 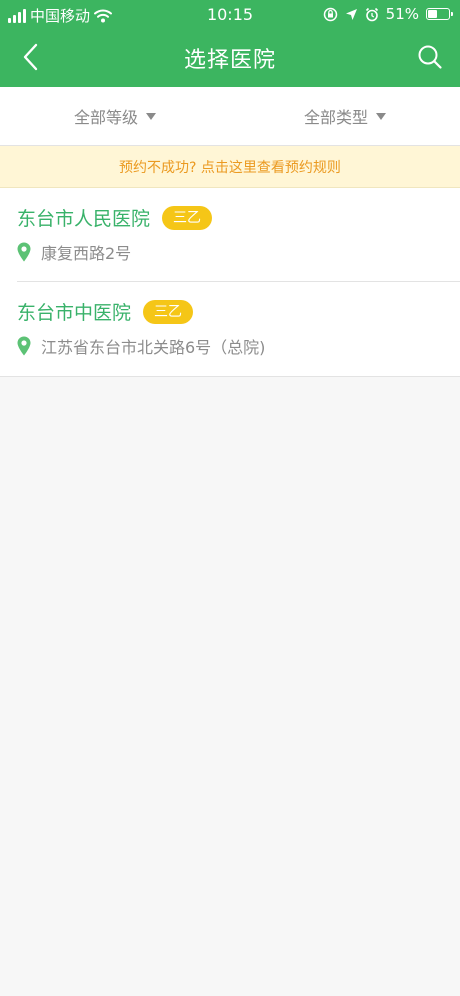 What do you see at coordinates (230, 15) in the screenshot?
I see `status-bar: 中国移动 10:15 51%` at bounding box center [230, 15].